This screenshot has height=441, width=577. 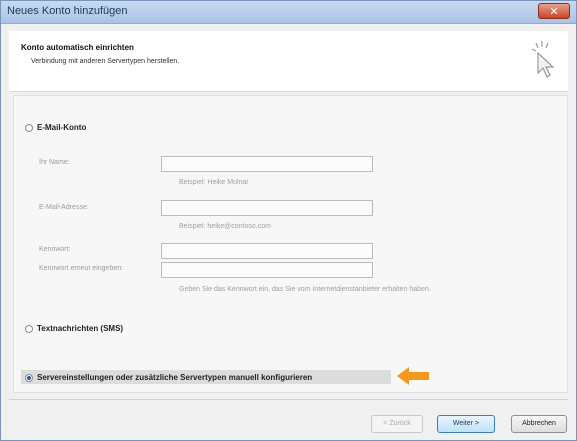 What do you see at coordinates (62, 127) in the screenshot?
I see `email-account-label: E-Mail-Konto` at bounding box center [62, 127].